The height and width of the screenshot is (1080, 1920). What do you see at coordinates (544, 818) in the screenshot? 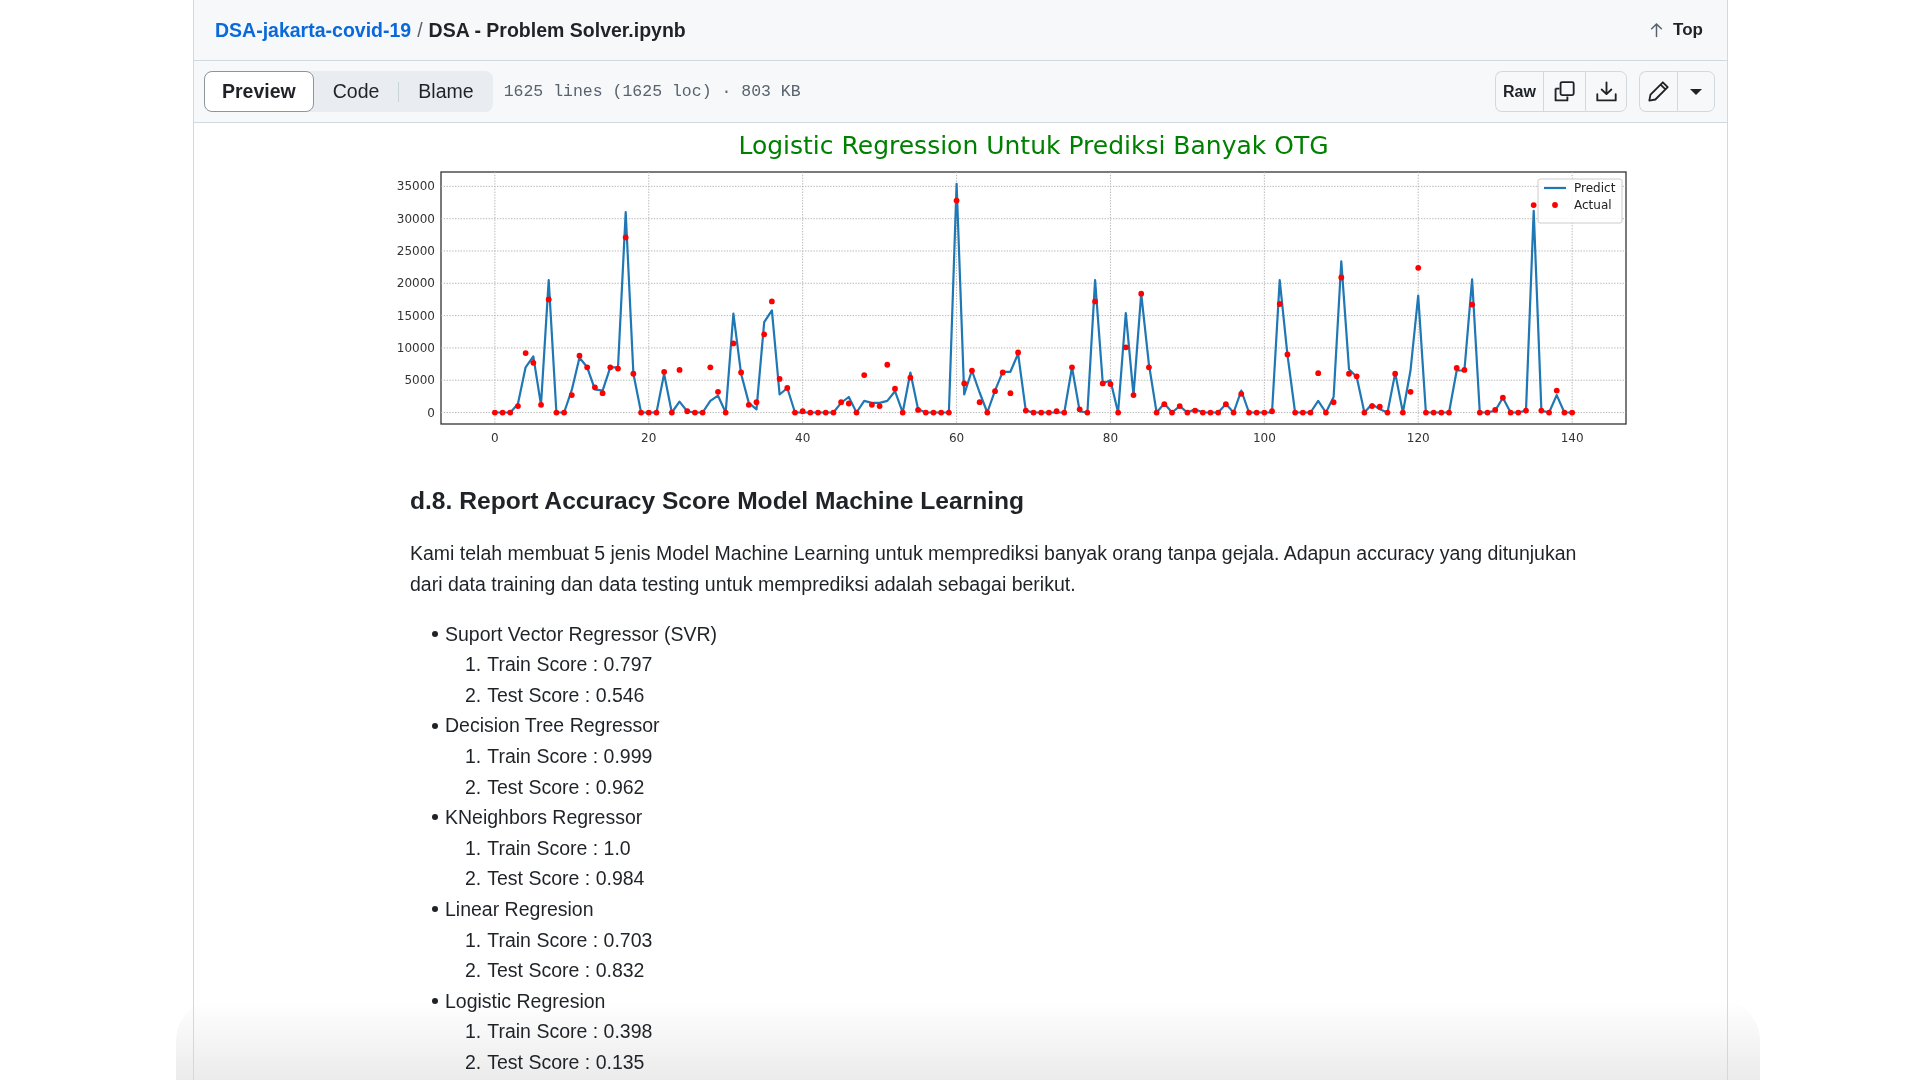
I see `model-name: KNeighbors Regressor` at bounding box center [544, 818].